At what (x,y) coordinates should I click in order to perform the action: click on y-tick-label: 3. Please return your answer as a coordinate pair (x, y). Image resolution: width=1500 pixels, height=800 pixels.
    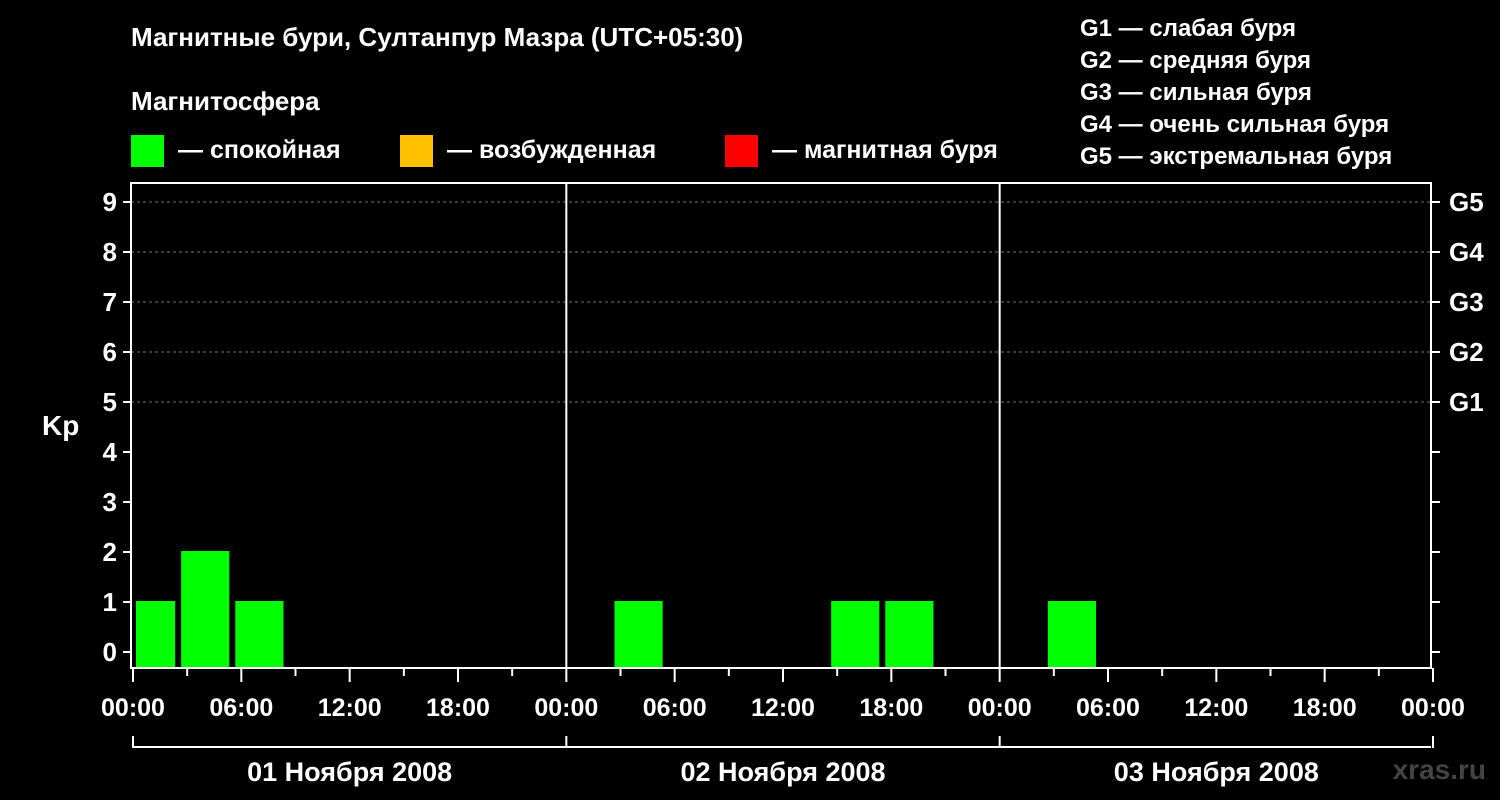
    Looking at the image, I should click on (110, 502).